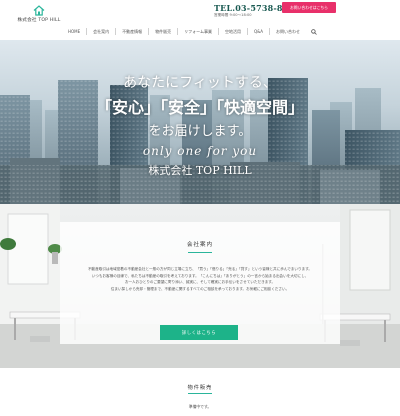  I want to click on hero-company-name: 株式会社 TOP HILL, so click(200, 170).